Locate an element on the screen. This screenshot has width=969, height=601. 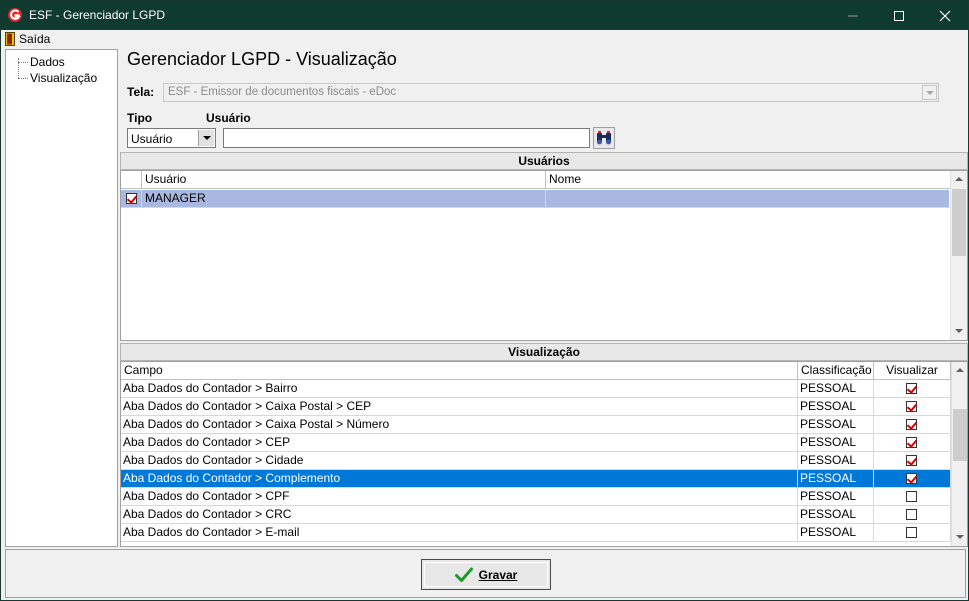
column-header-usuario: Usuário is located at coordinates (344, 180).